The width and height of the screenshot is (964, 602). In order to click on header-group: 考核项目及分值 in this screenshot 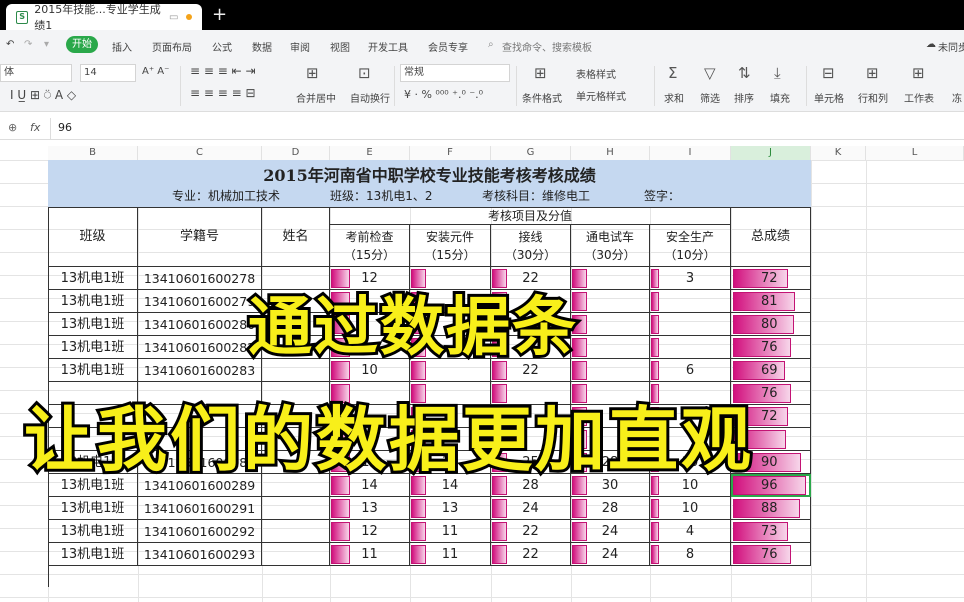, I will do `click(530, 216)`.